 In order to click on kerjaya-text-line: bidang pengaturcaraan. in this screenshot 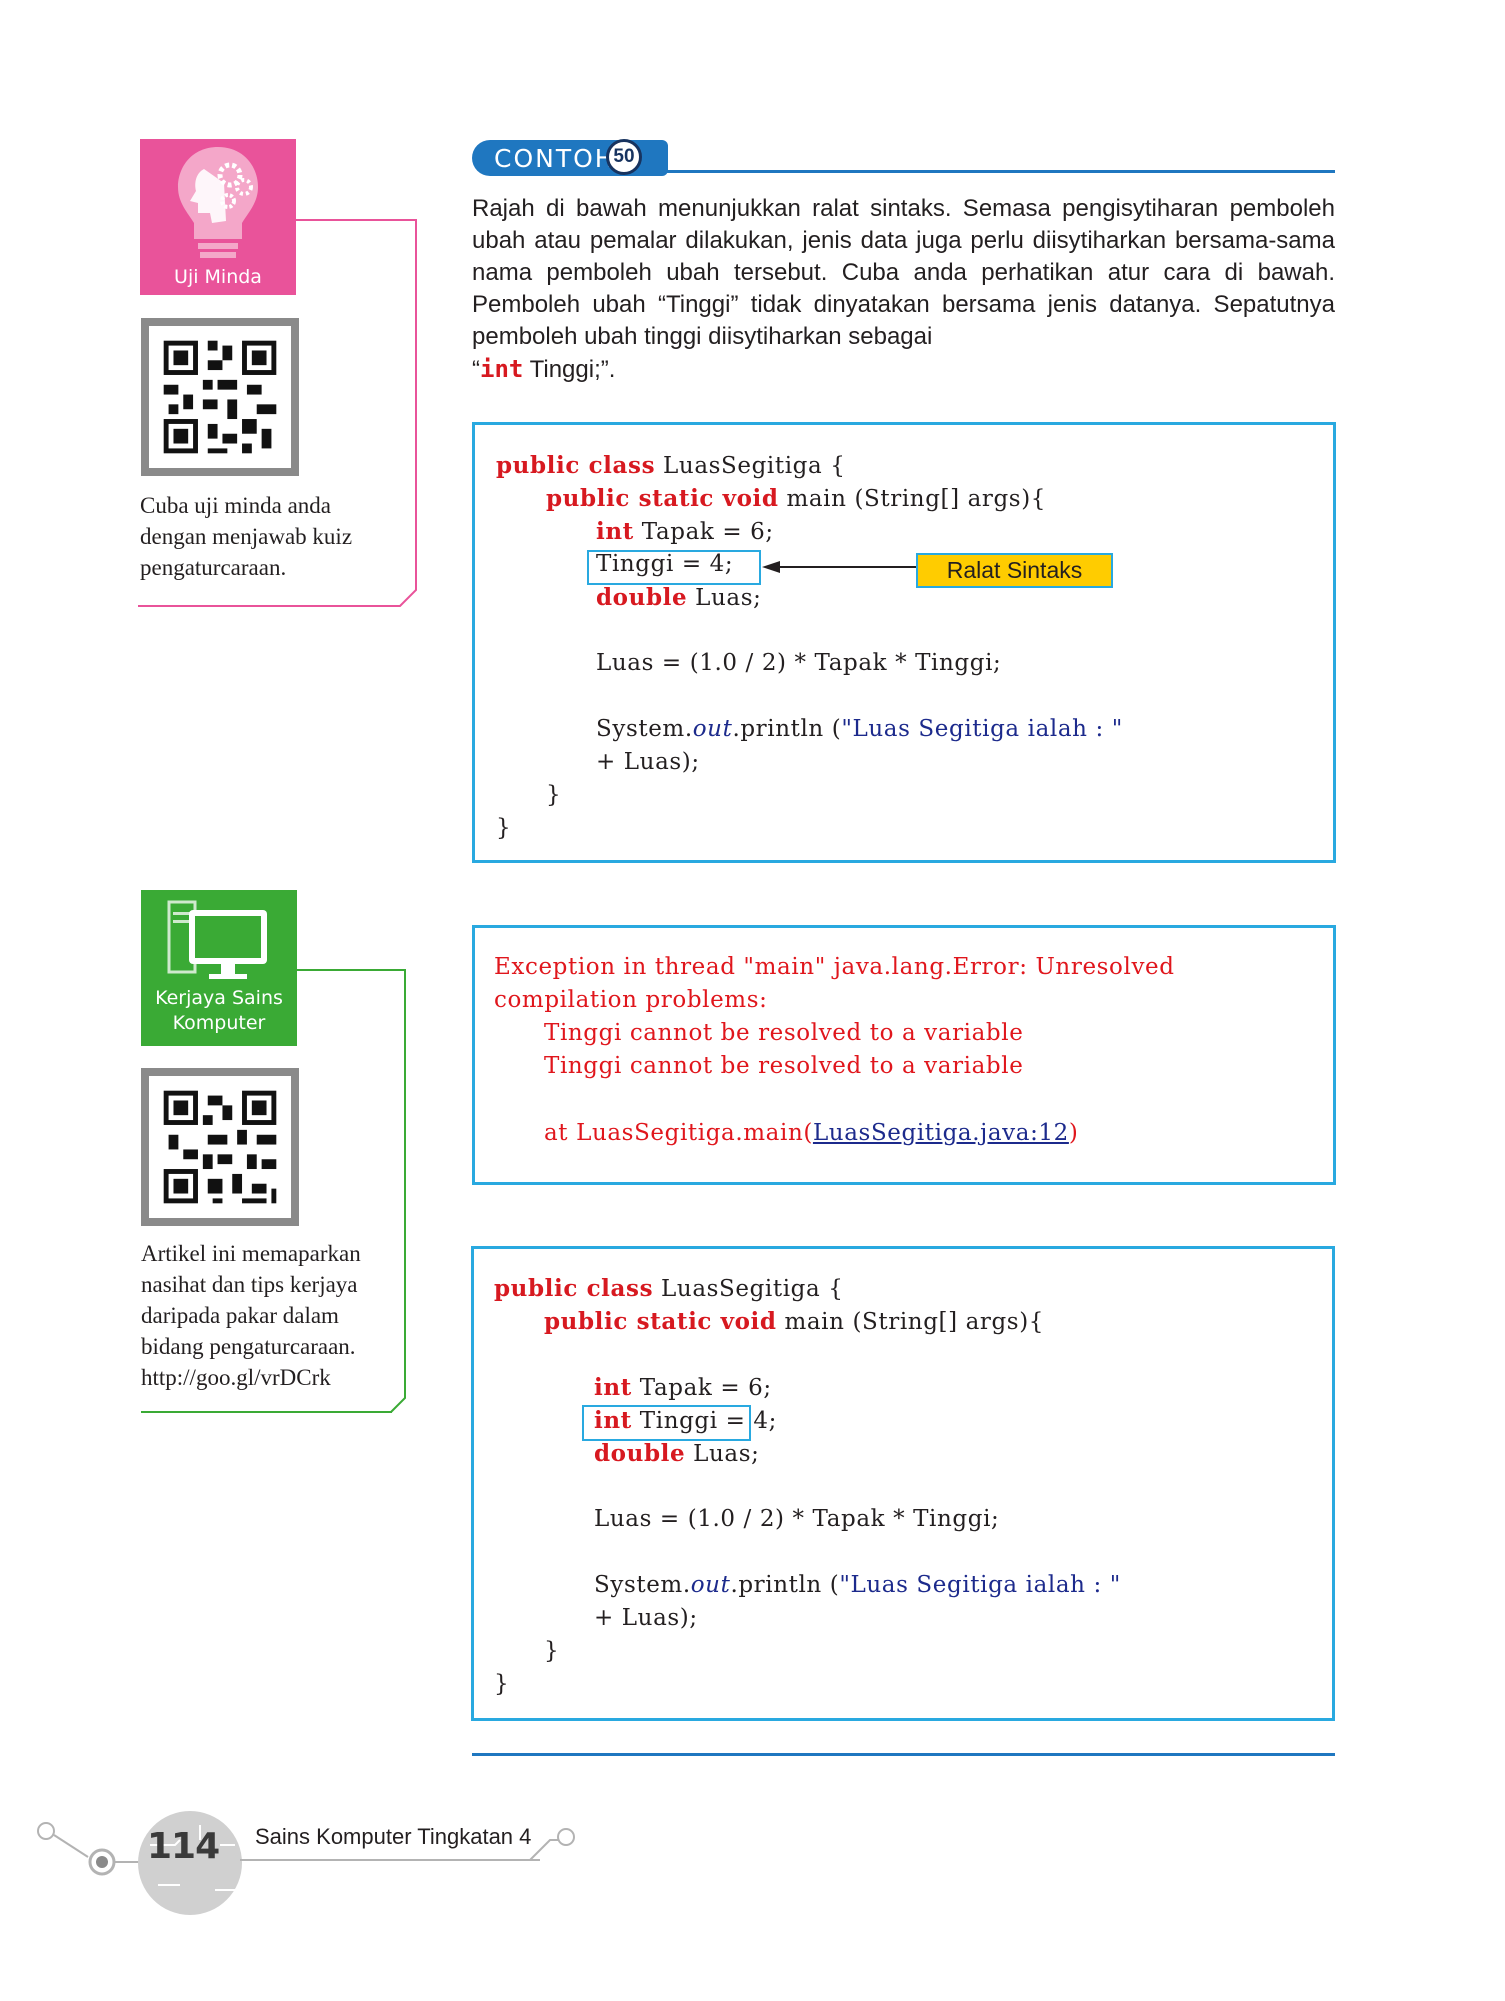, I will do `click(248, 1346)`.